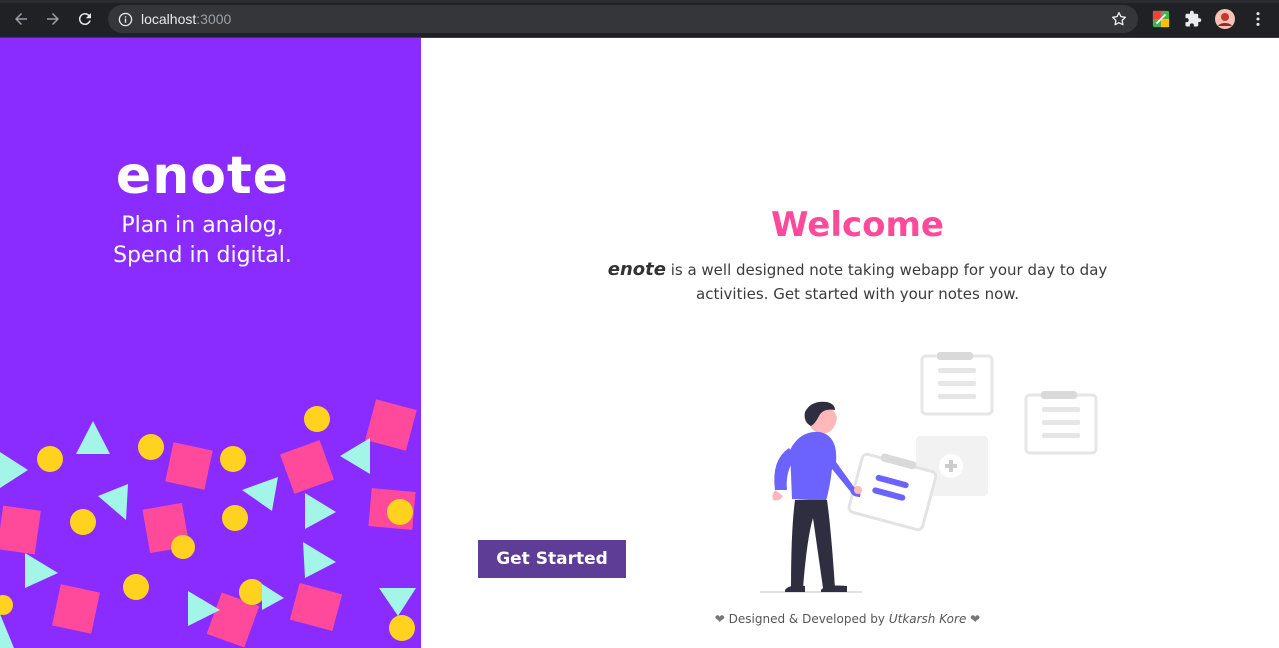 The width and height of the screenshot is (1279, 648). I want to click on footer-credit: ❤ Designed & Developed by Utkarsh Kore ❤, so click(847, 619).